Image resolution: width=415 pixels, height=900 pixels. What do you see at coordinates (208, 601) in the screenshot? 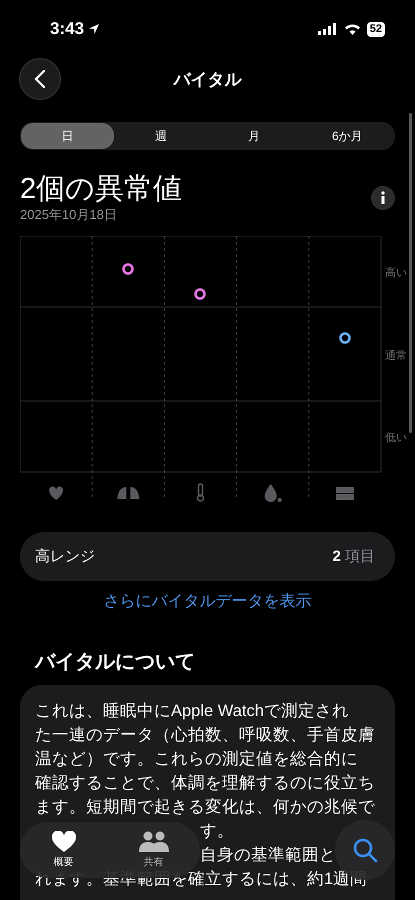
I see `show-more-link: さらにバイタルデータを表示` at bounding box center [208, 601].